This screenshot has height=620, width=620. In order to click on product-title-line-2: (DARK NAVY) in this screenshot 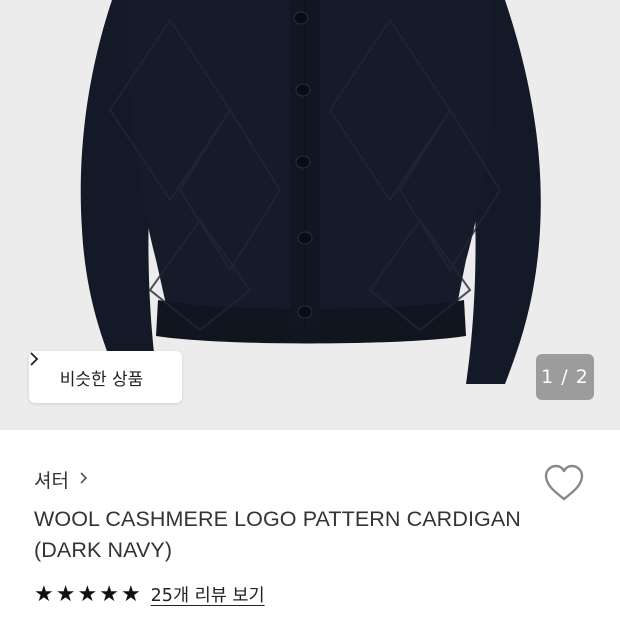, I will do `click(103, 550)`.